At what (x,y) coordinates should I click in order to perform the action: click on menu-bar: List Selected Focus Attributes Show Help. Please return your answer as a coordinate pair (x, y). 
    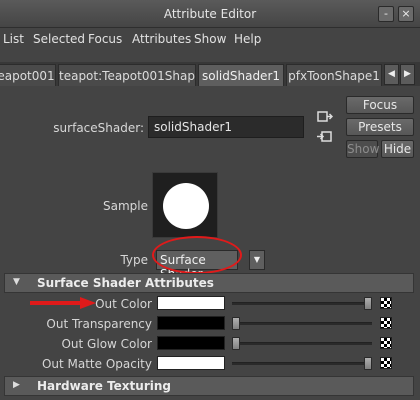
    Looking at the image, I should click on (210, 39).